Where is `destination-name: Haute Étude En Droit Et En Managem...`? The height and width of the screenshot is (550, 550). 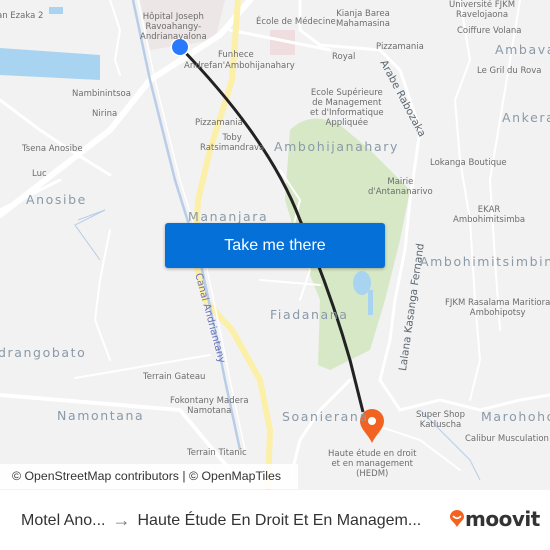
destination-name: Haute Étude En Droit Et En Managem... is located at coordinates (279, 520).